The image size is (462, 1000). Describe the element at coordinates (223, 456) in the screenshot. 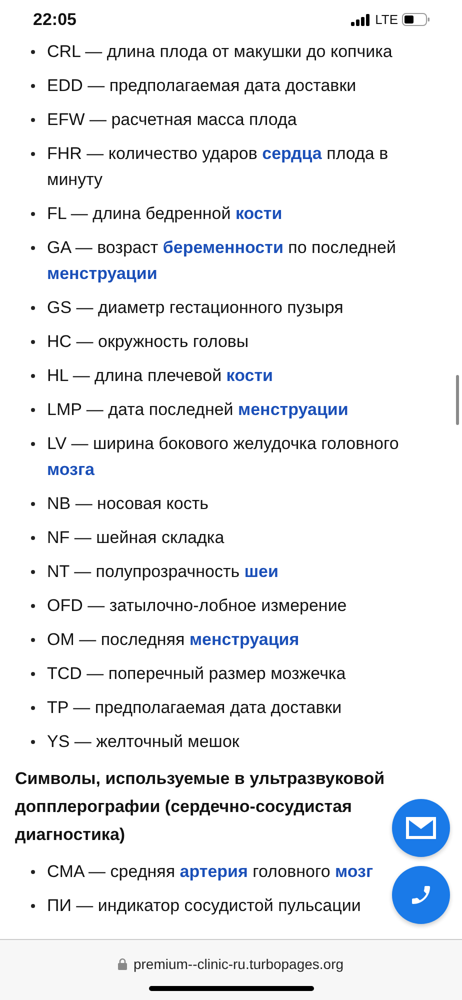

I see `term-text: LV — ширина бокового желудочка головного мозга` at that location.